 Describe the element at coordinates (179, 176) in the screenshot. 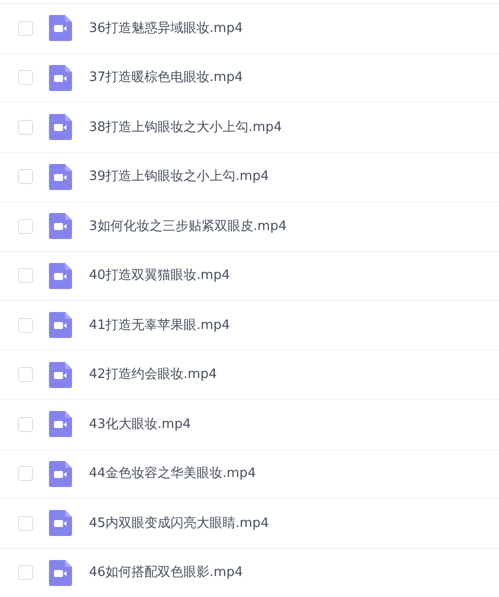

I see `file-name: 39打造上钩眼妆之小上勾.mp4` at that location.